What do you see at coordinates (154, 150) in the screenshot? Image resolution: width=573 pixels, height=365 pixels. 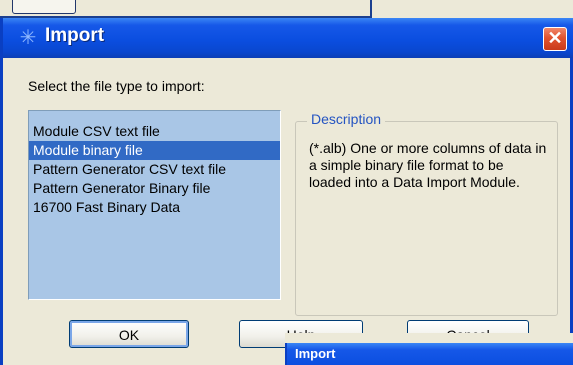 I see `list-item-module-binary: Module binary file` at bounding box center [154, 150].